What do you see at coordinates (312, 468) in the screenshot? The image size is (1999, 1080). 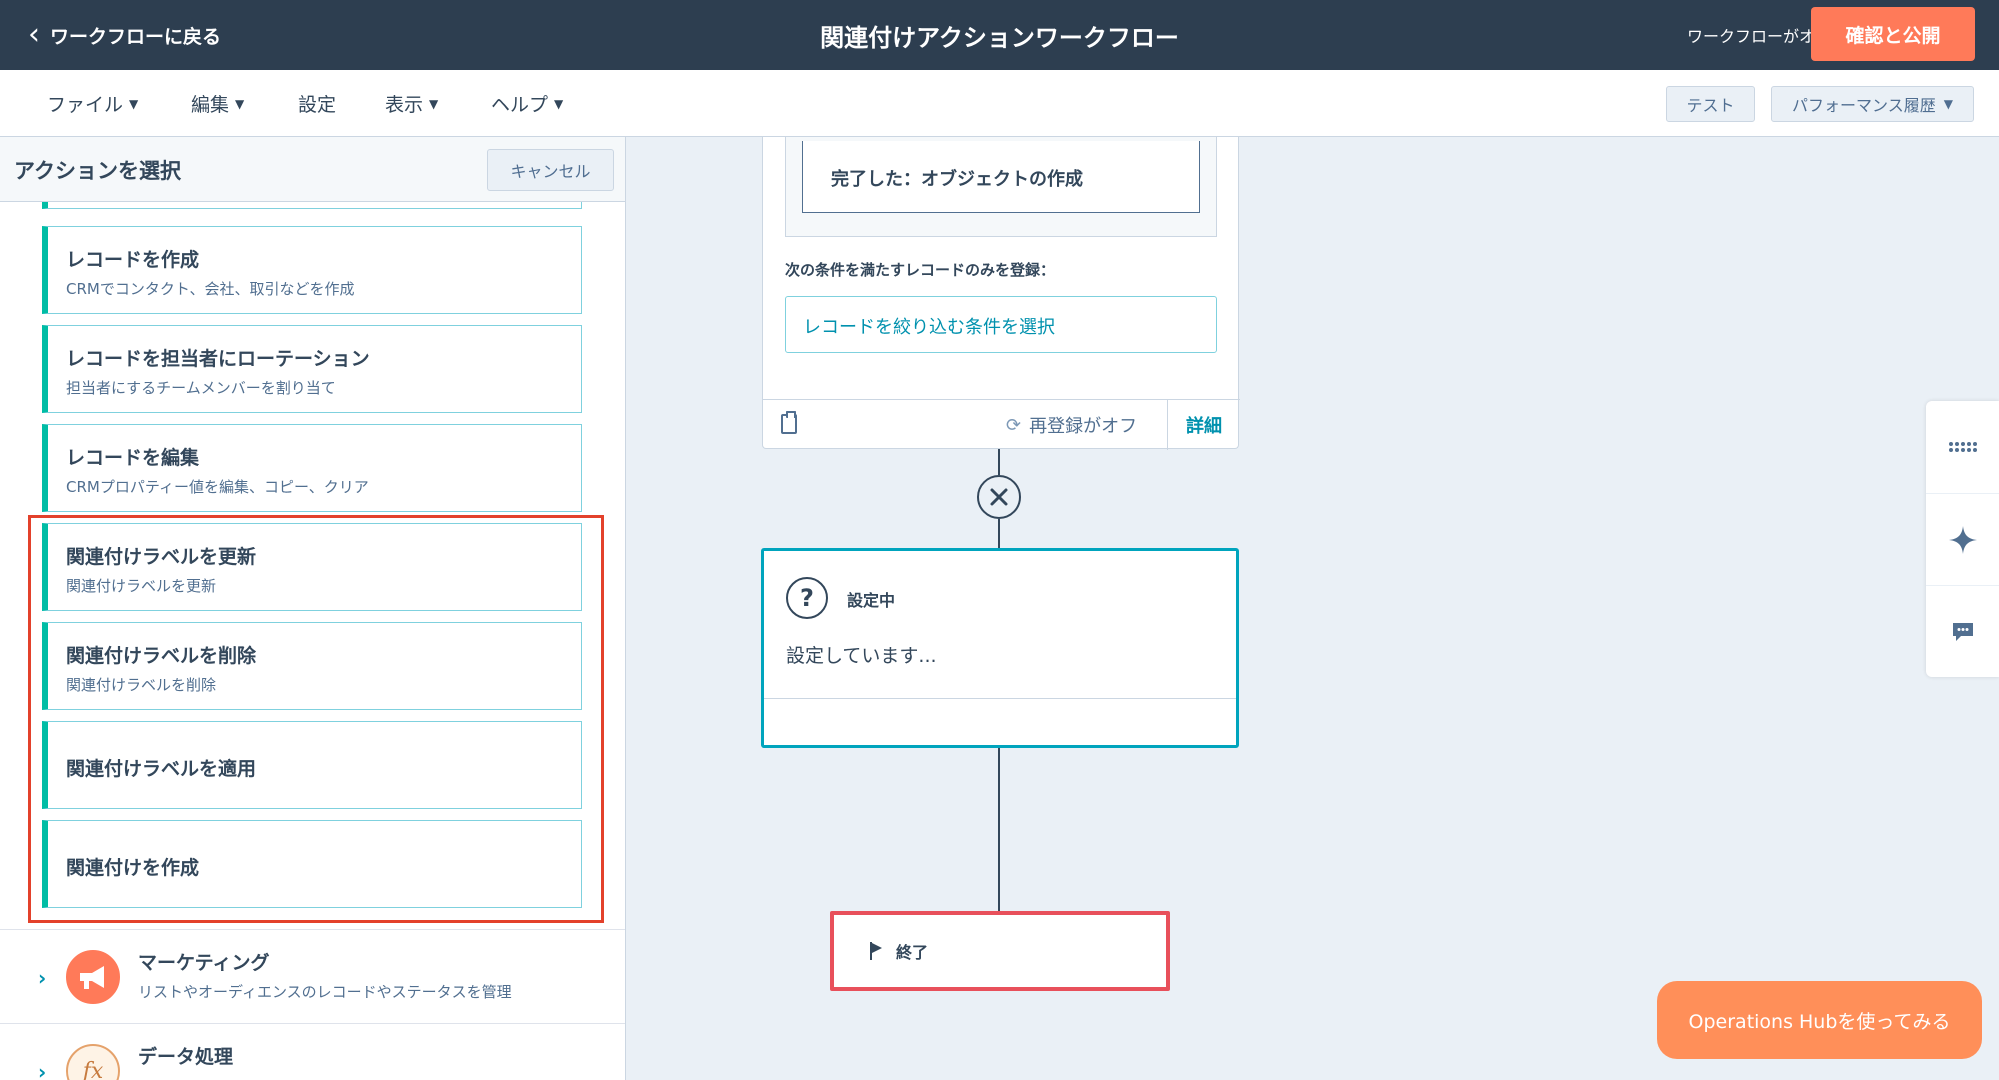 I see `action-card-edit-record: レコードを編集 CRMプロパティー値を編集、コピー、クリア` at bounding box center [312, 468].